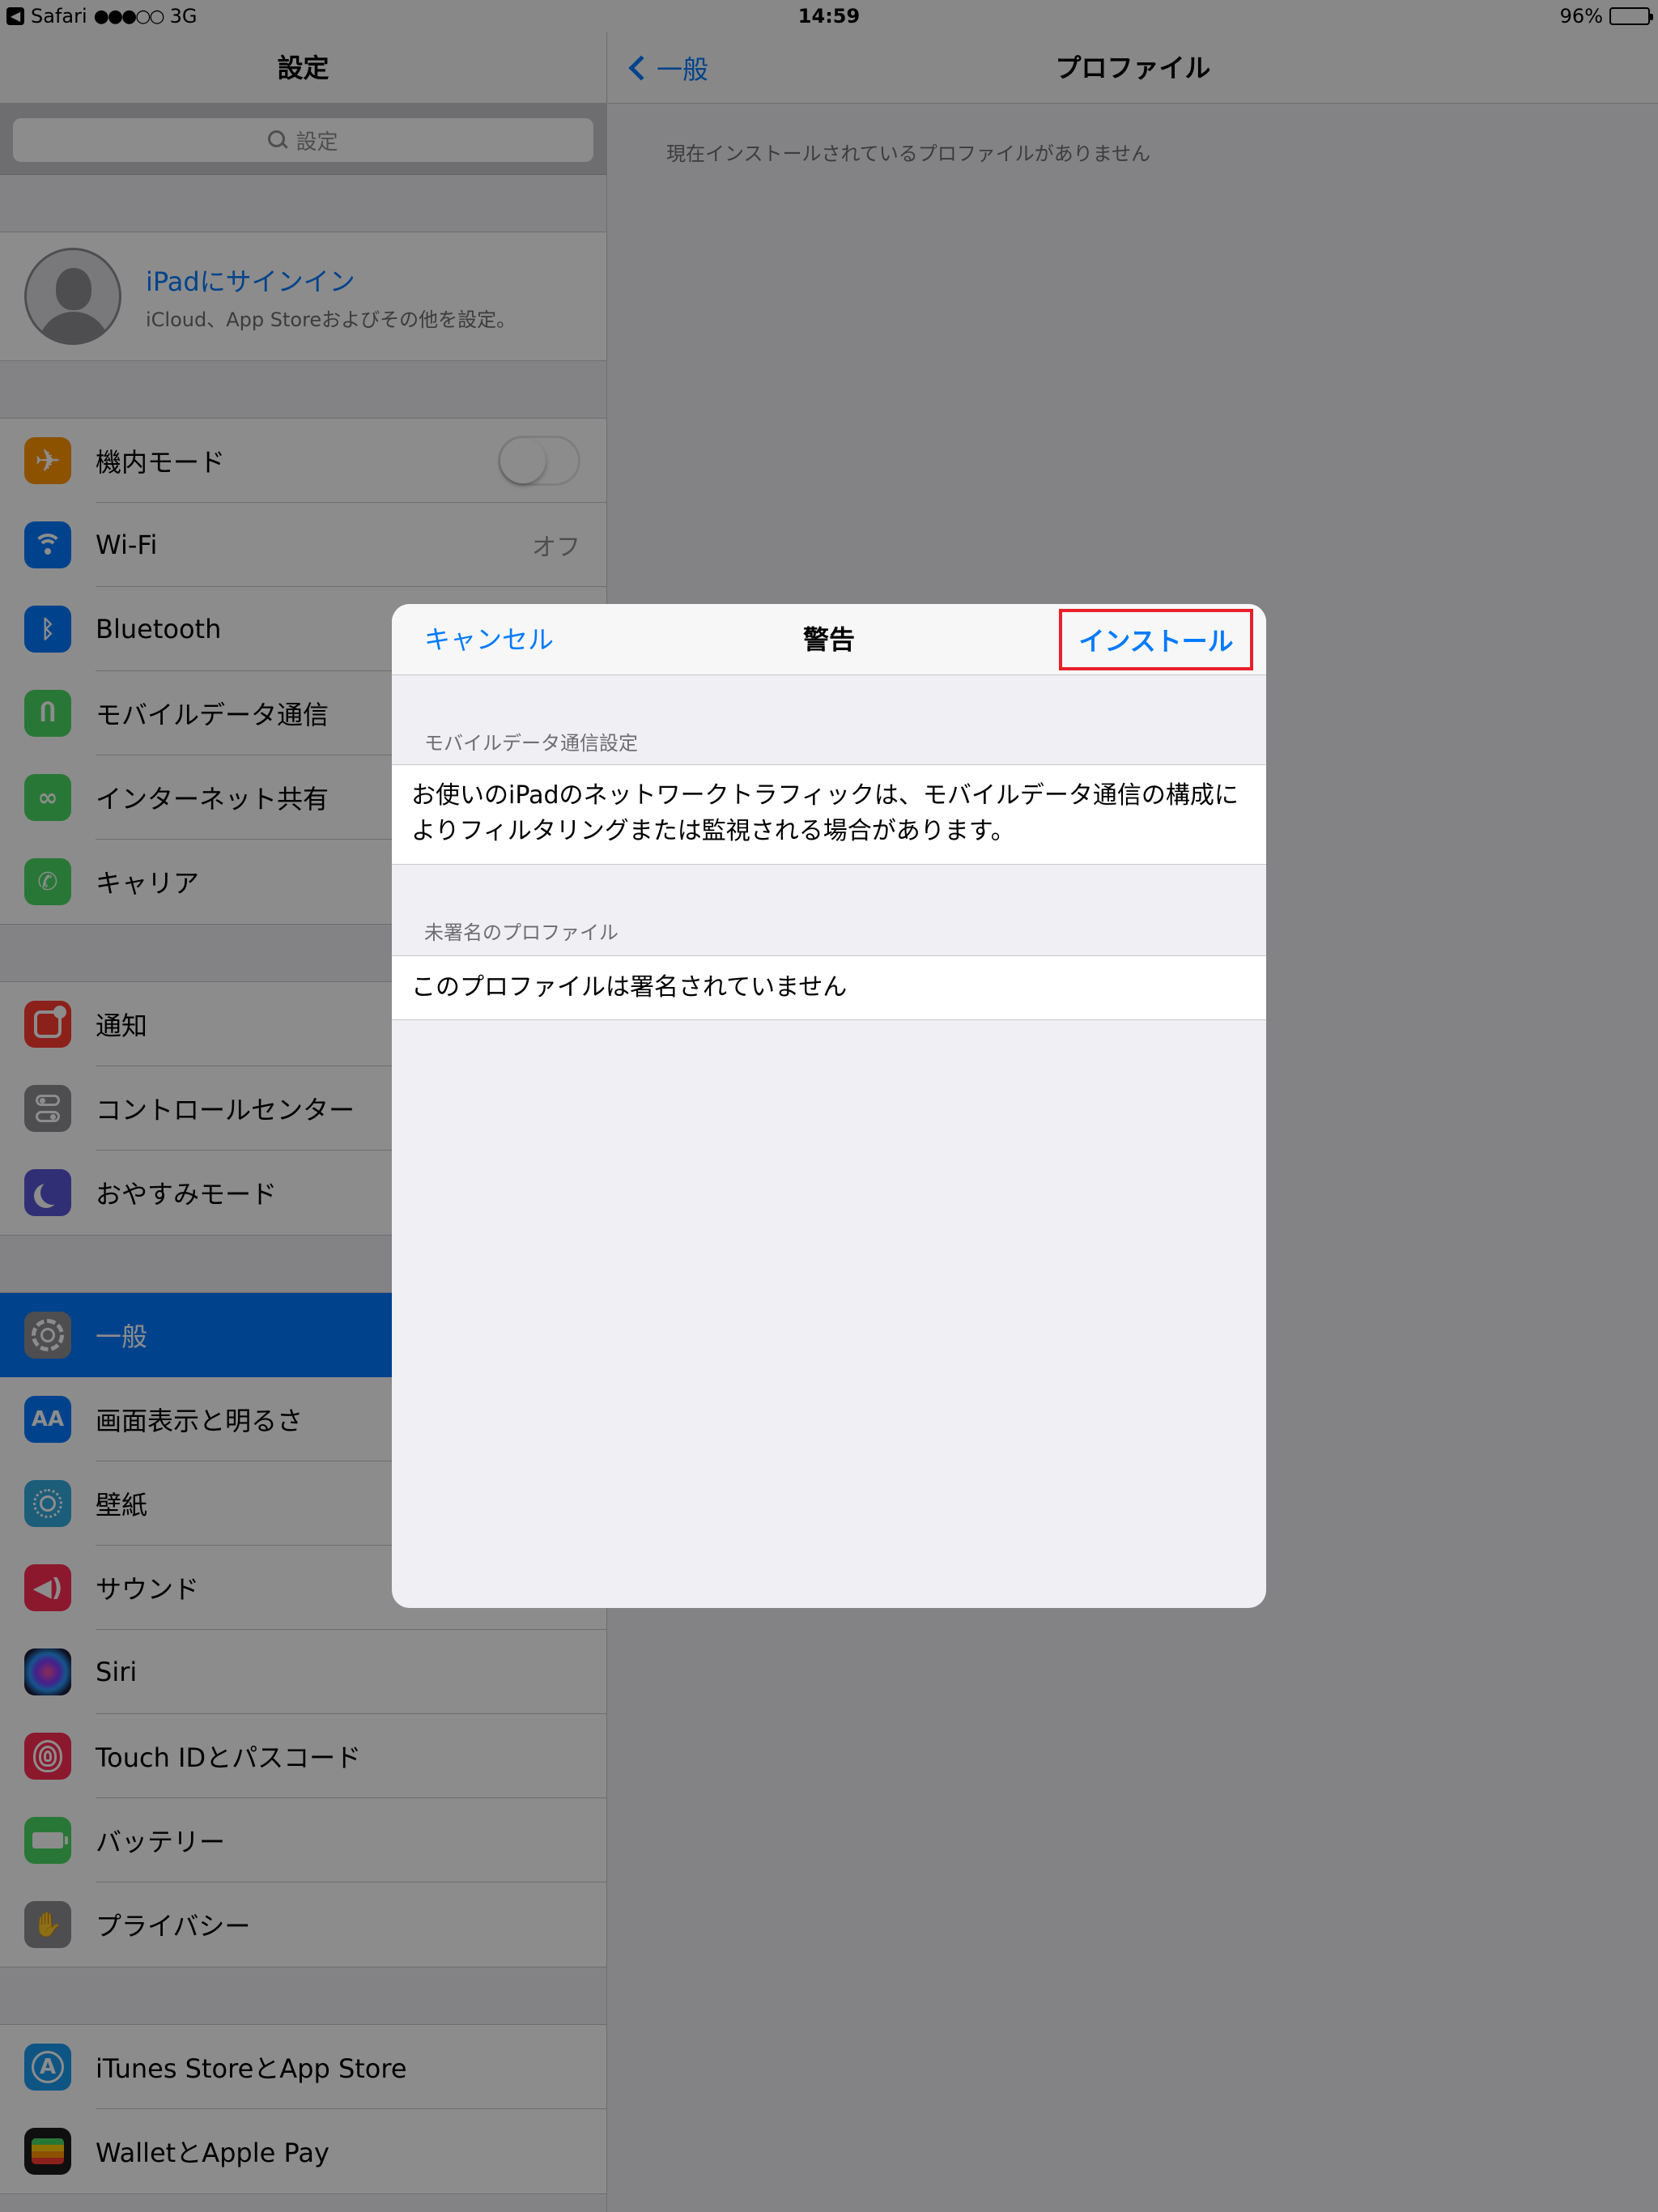 The image size is (1658, 2212). I want to click on unsigned-profile-text: このプロファイルは署名されていません, so click(829, 987).